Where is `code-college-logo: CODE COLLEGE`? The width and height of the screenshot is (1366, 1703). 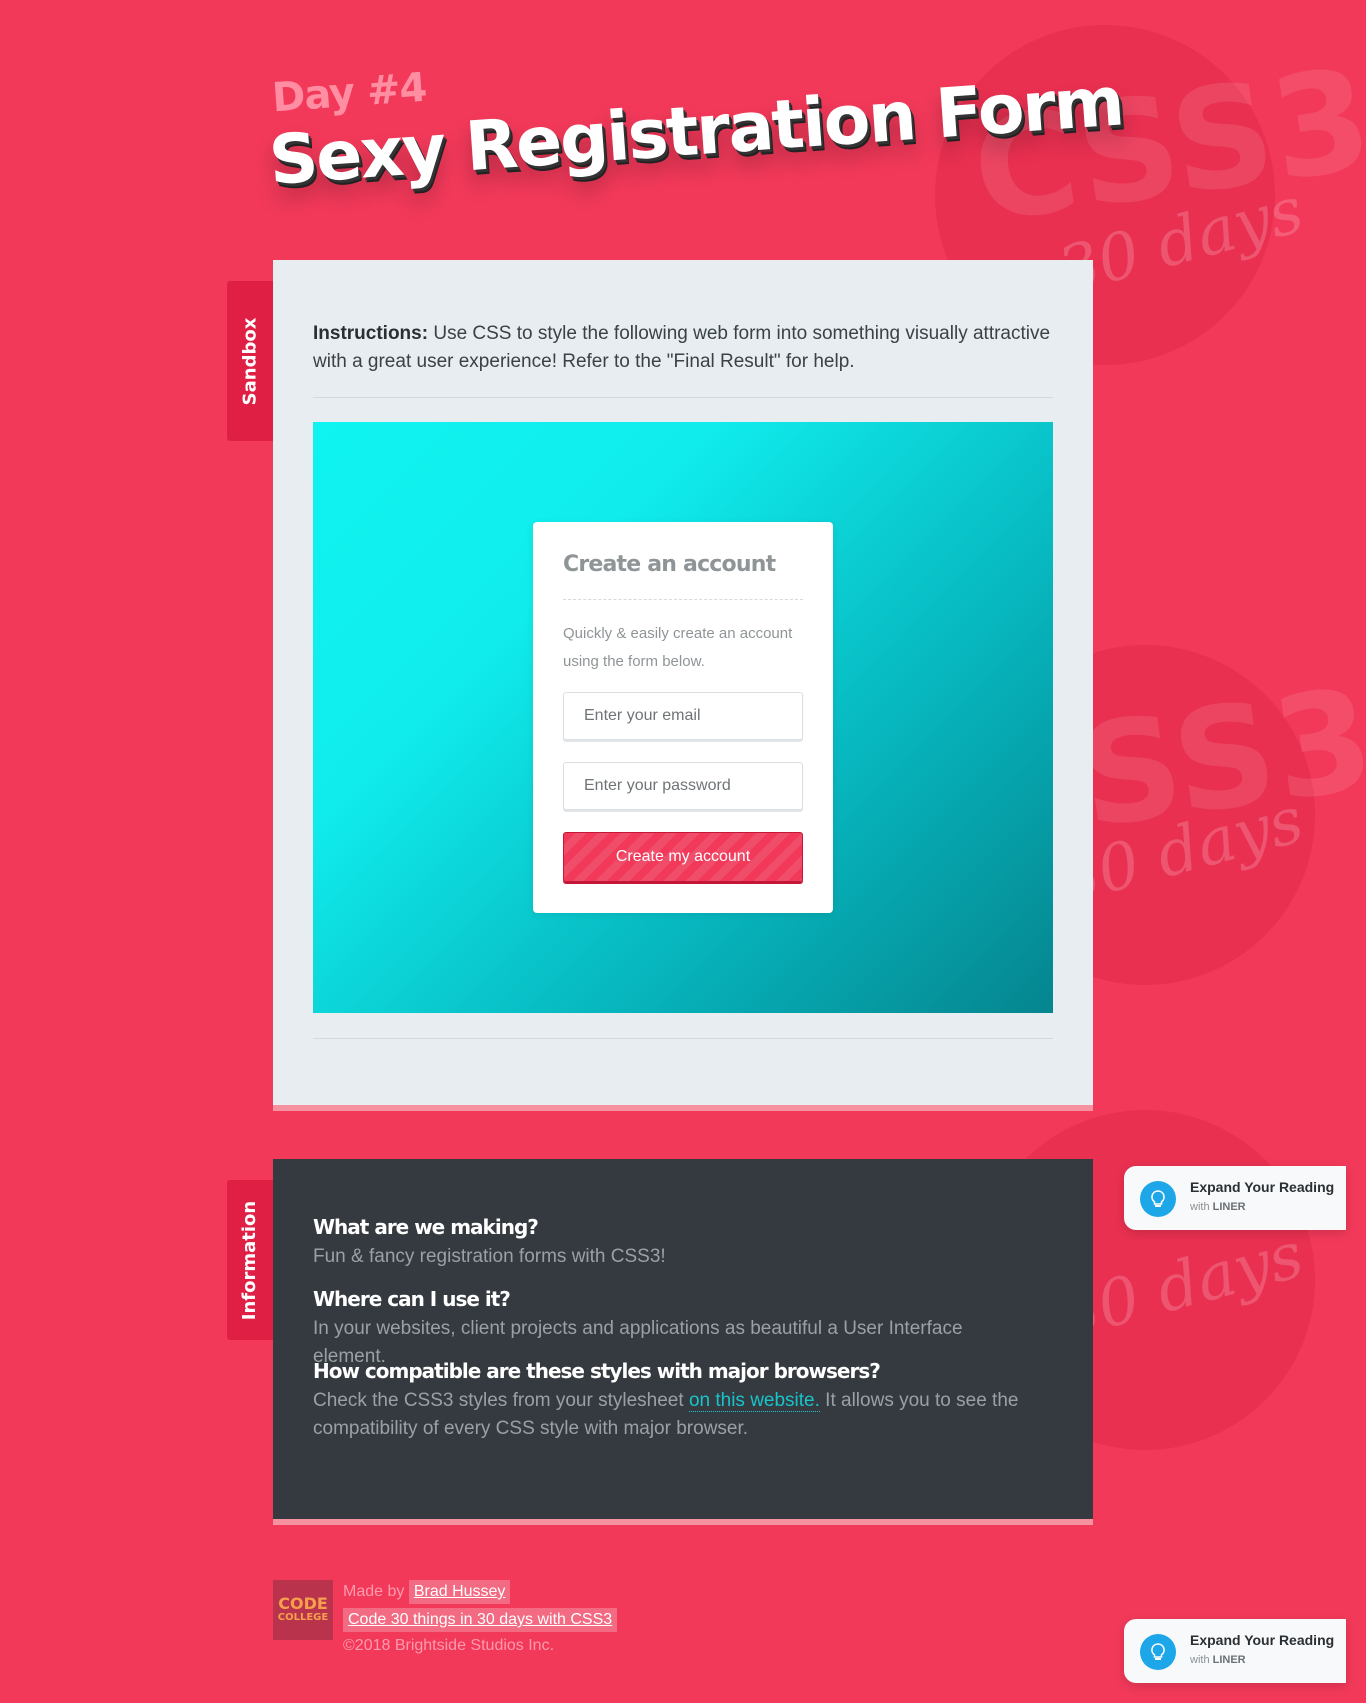 code-college-logo: CODE COLLEGE is located at coordinates (303, 1610).